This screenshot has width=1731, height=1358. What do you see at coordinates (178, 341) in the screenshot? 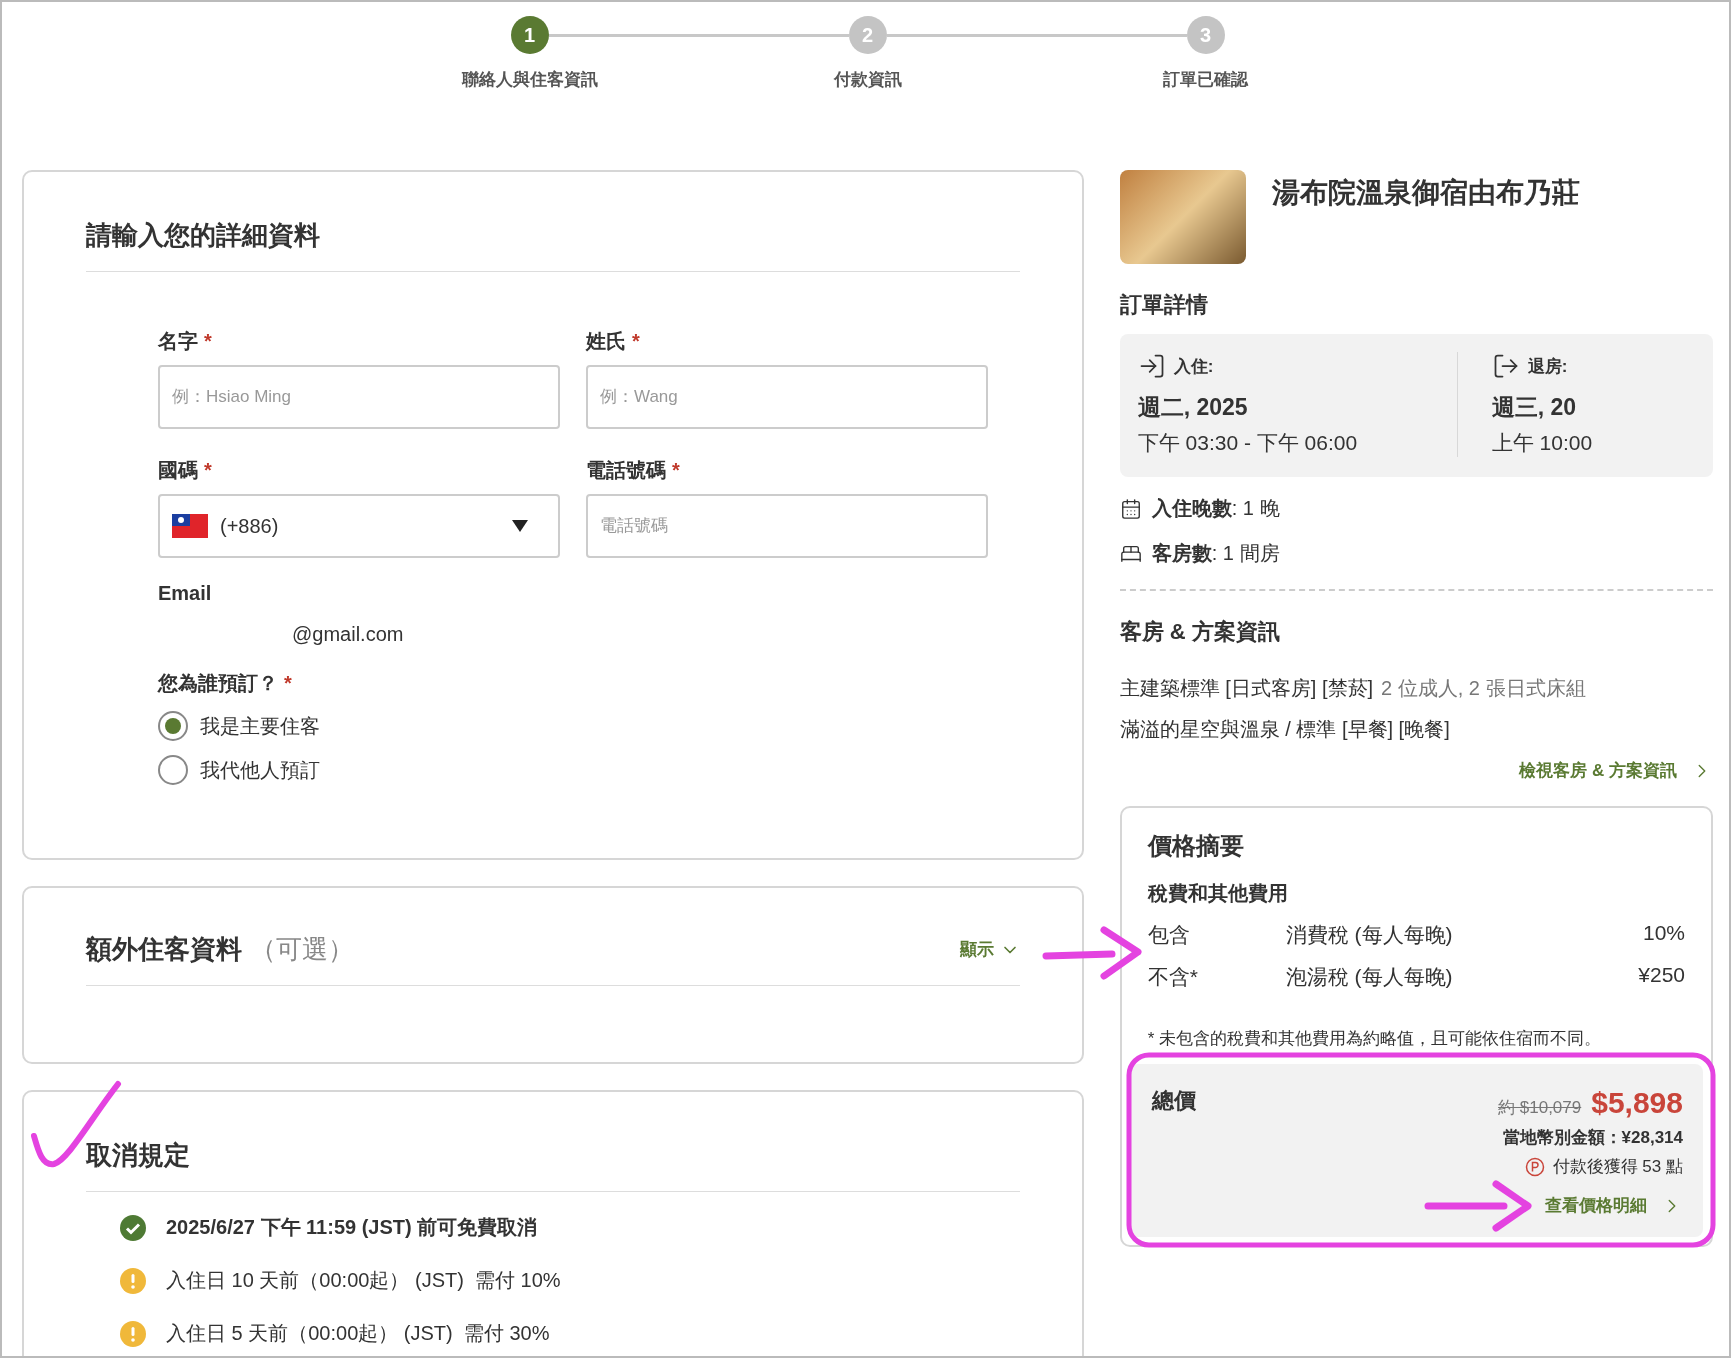
I see `field-label: 名字` at bounding box center [178, 341].